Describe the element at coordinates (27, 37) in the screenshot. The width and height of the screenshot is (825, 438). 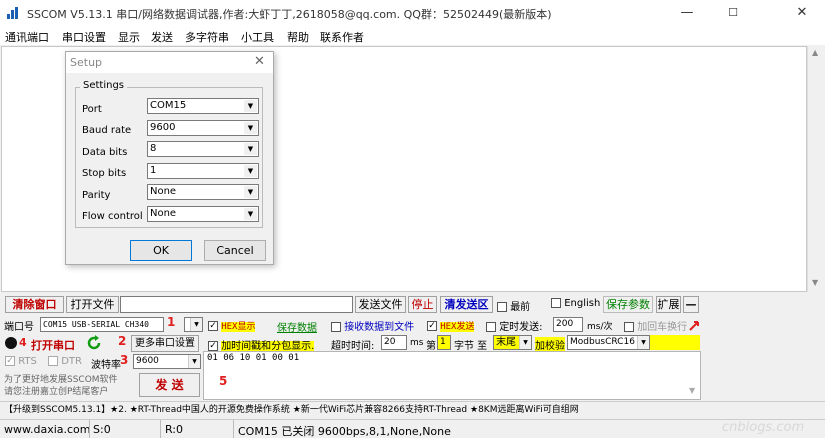
I see `menu-comm-port: 通讯端口` at that location.